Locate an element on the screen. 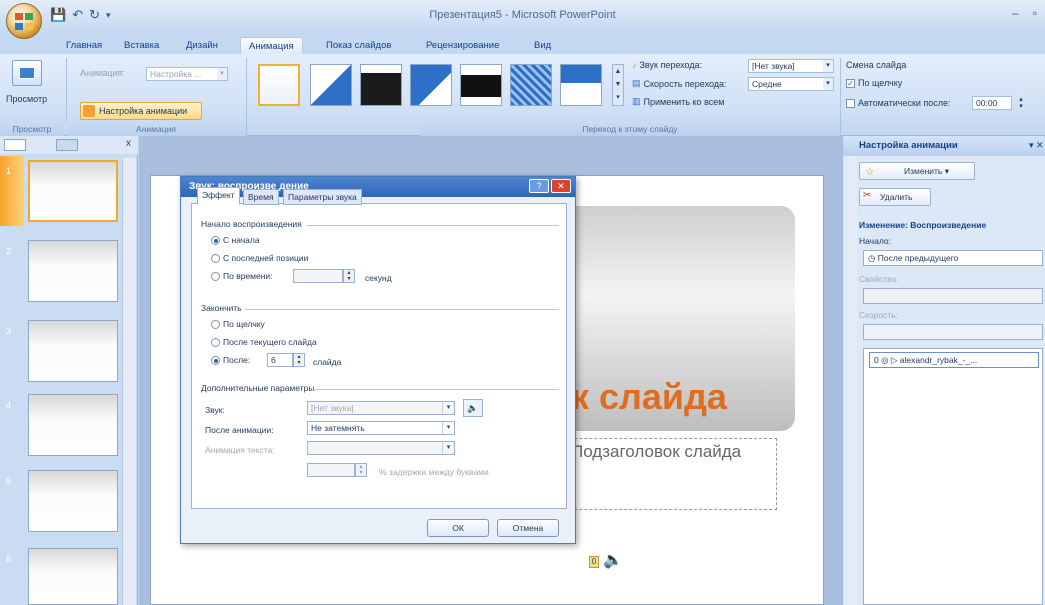  radio-by-time: По времени: is located at coordinates (242, 276).